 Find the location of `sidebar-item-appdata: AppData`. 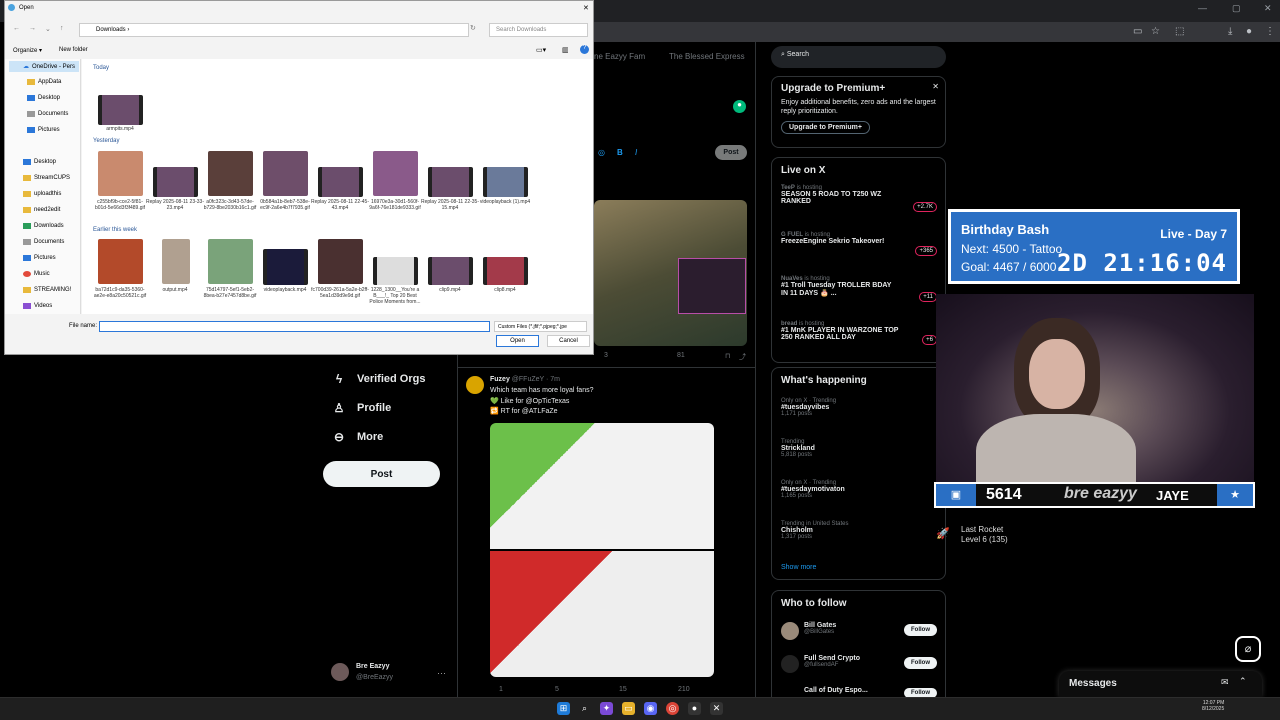

sidebar-item-appdata: AppData is located at coordinates (44, 82).